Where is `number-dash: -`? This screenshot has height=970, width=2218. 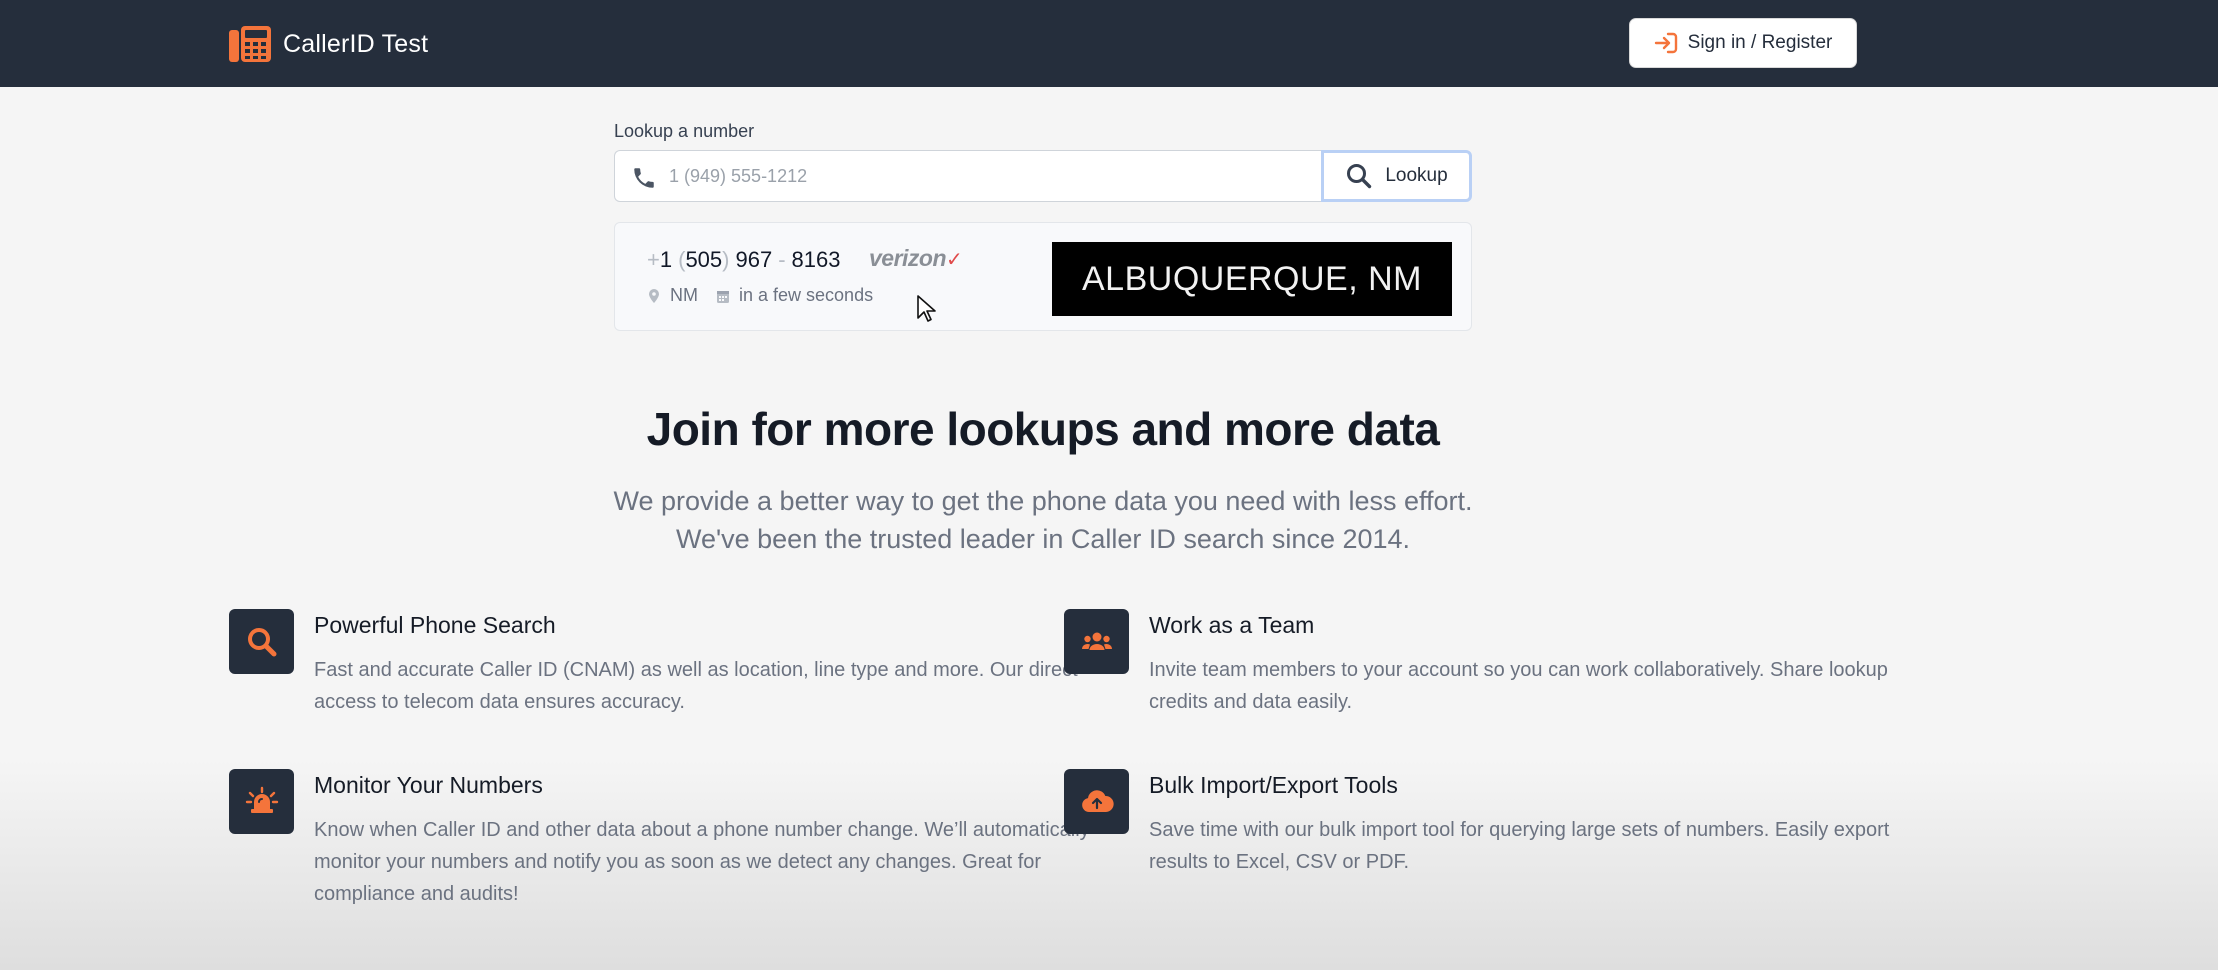
number-dash: - is located at coordinates (782, 259).